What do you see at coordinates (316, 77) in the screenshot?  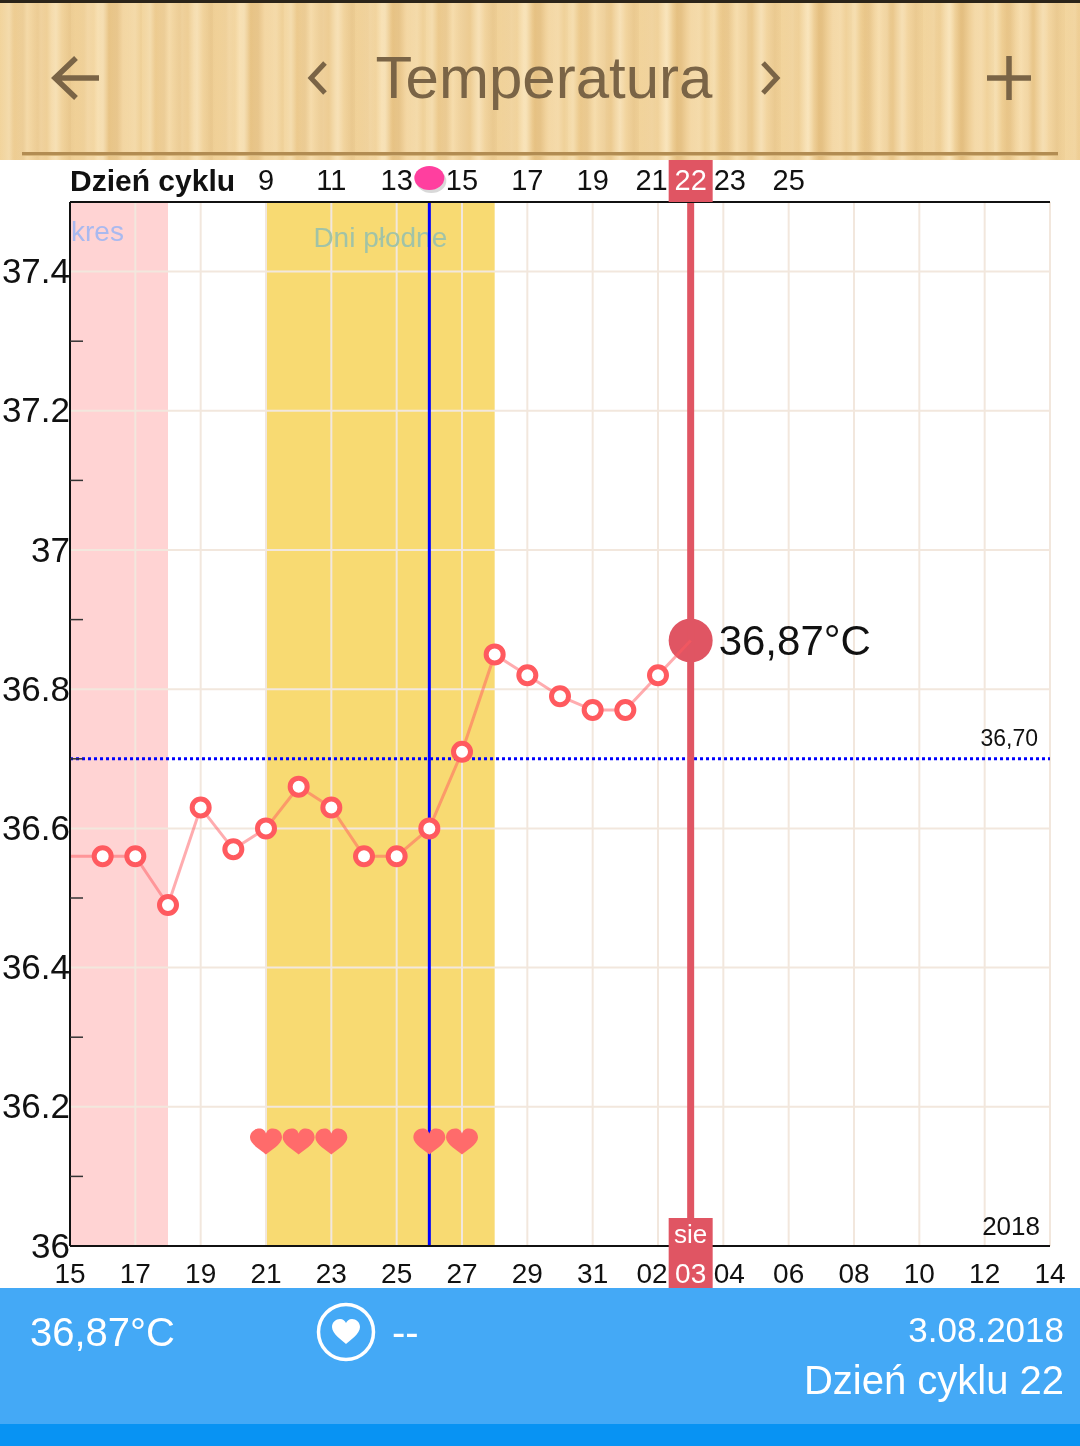 I see `chevron-left-icon` at bounding box center [316, 77].